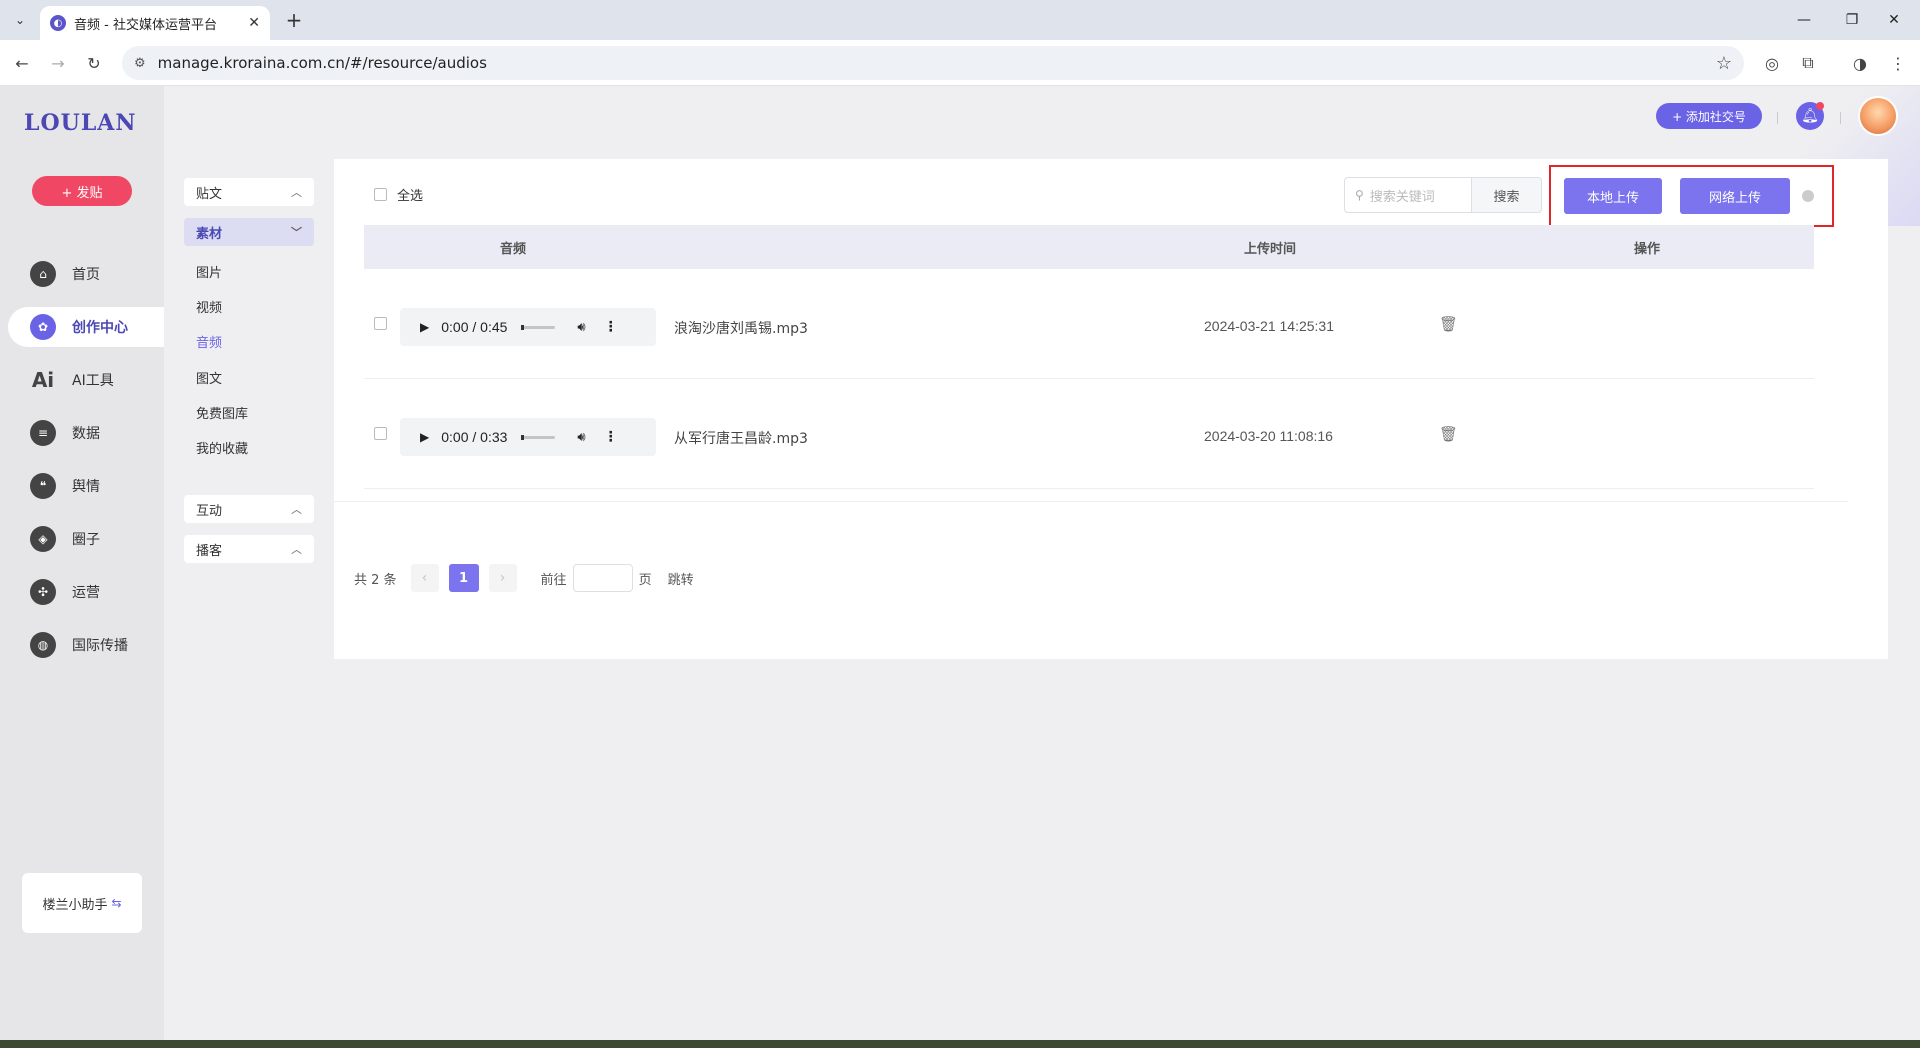 This screenshot has height=1048, width=1920. I want to click on nav-item-ai-tools: Ai AI工具, so click(86, 380).